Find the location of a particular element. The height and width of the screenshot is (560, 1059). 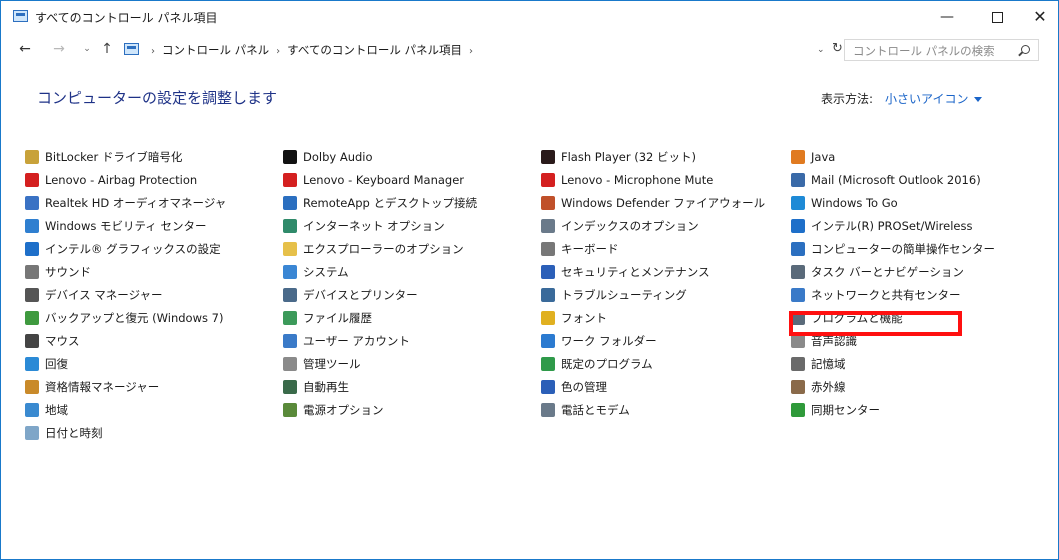

control-panel-item: Realtek HD オーディオマネージャ is located at coordinates (125, 203).